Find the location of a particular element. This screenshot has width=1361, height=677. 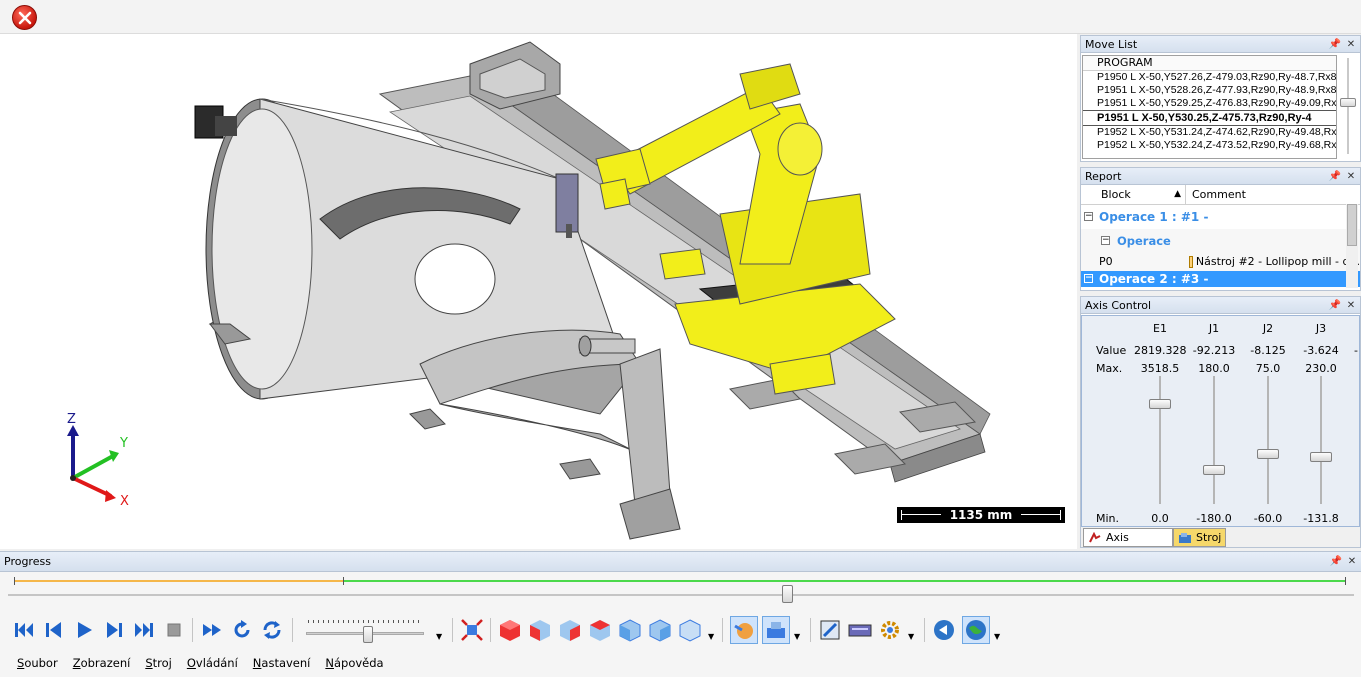

stop-icon is located at coordinates (174, 630).